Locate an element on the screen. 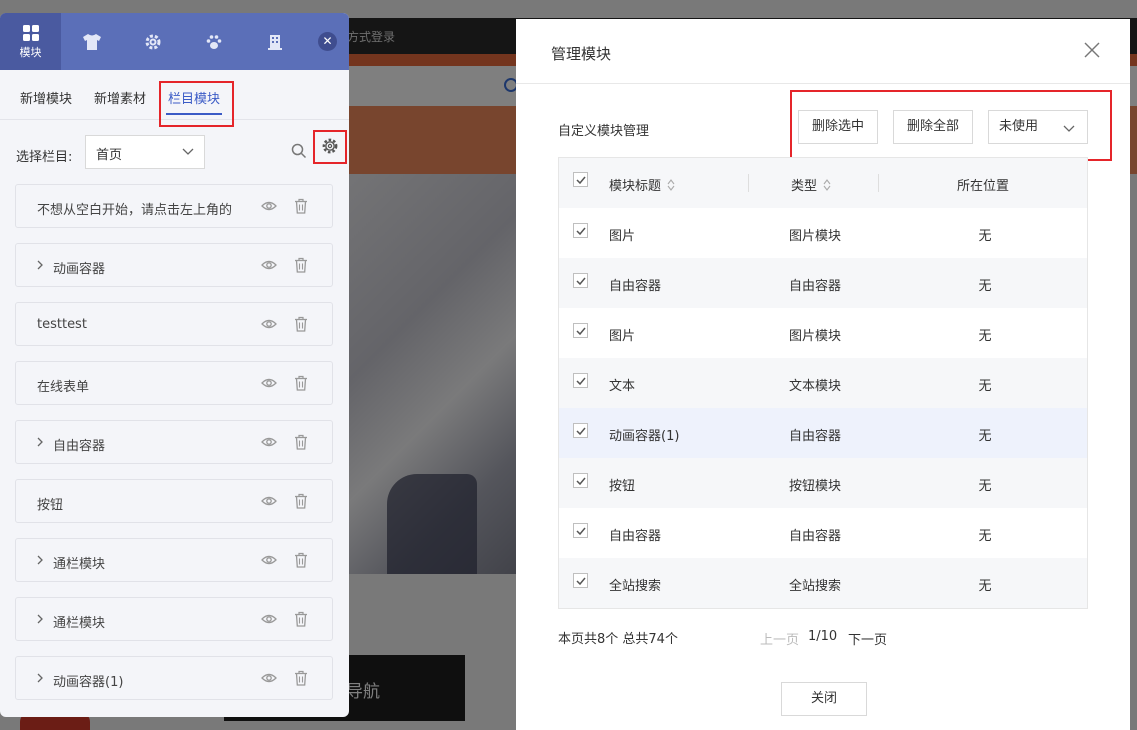  close-icon is located at coordinates (1092, 50).